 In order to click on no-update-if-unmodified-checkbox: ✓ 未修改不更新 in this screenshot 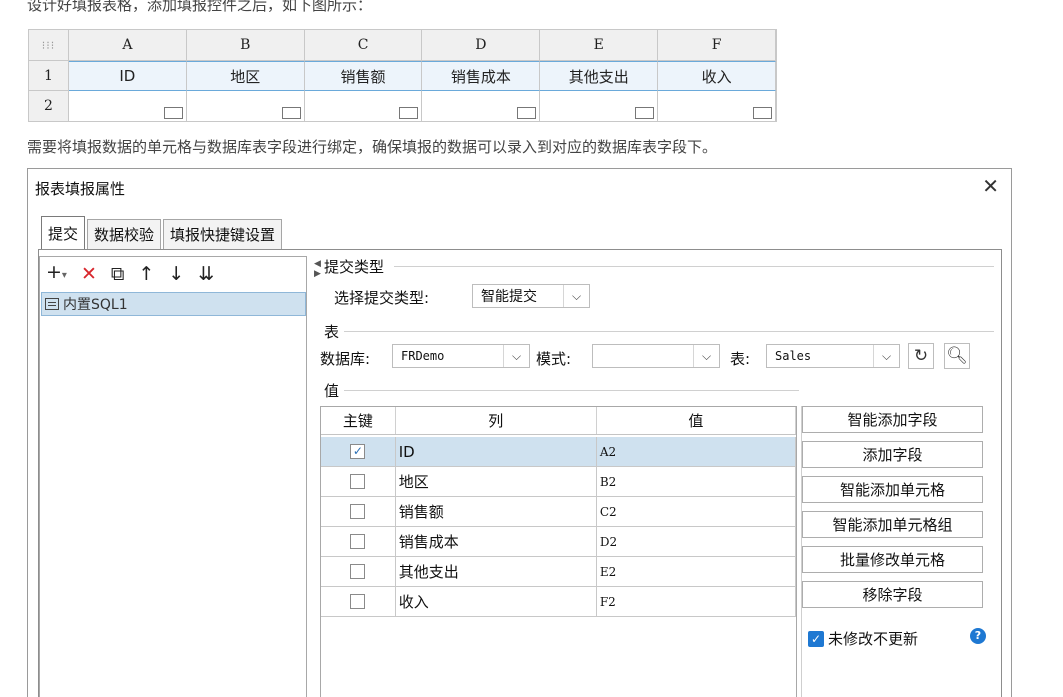, I will do `click(863, 638)`.